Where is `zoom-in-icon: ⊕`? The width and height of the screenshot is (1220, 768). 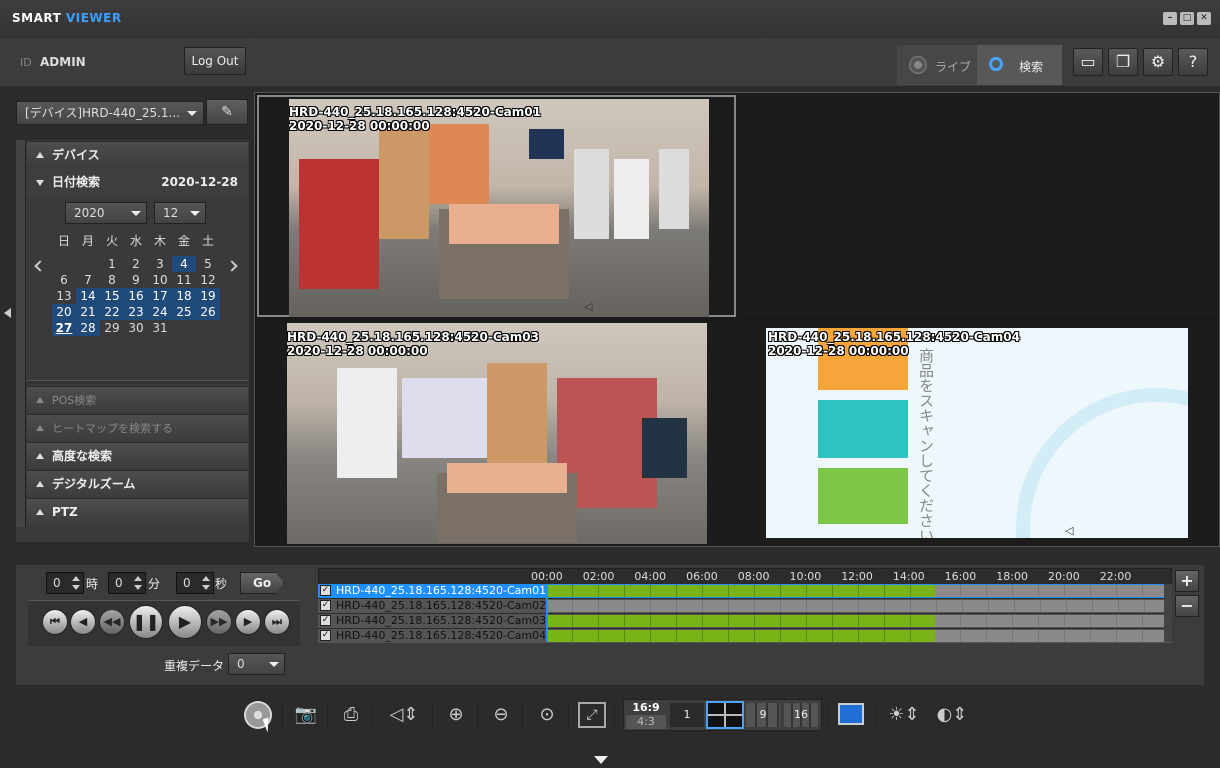
zoom-in-icon: ⊕ is located at coordinates (456, 715).